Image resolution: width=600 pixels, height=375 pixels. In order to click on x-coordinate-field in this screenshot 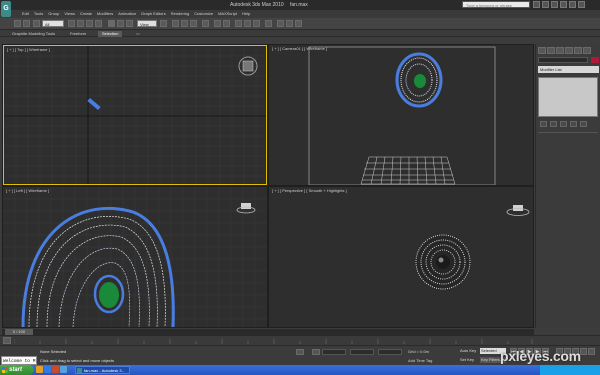, I will do `click(334, 352)`.